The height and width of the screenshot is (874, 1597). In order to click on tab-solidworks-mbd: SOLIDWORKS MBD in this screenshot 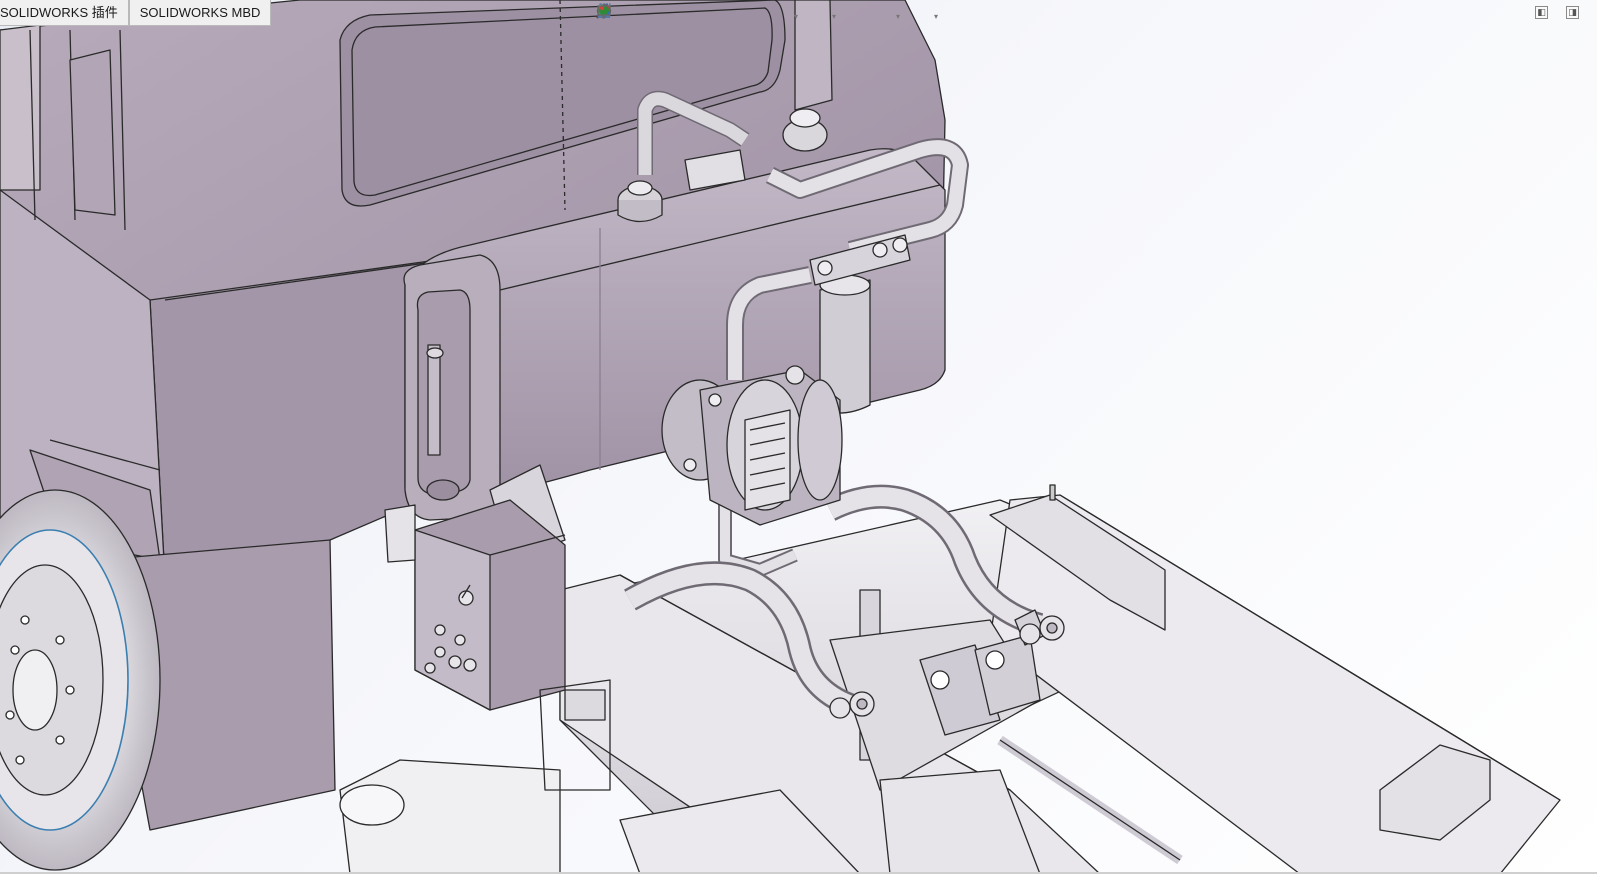, I will do `click(200, 13)`.